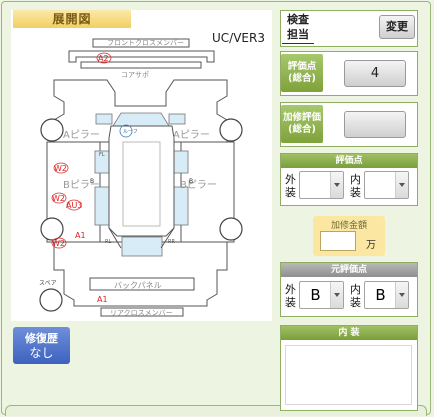  Describe the element at coordinates (104, 119) in the screenshot. I see `a-pillar-left-top` at that location.